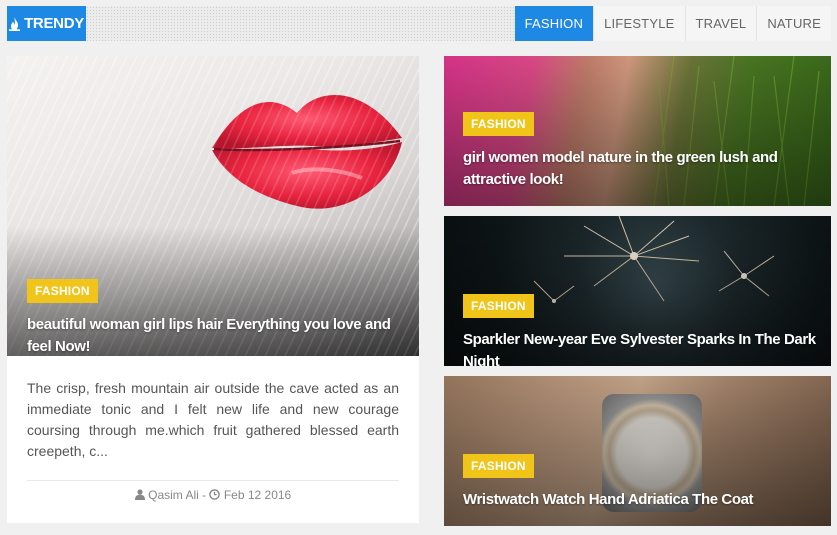 Image resolution: width=837 pixels, height=535 pixels. Describe the element at coordinates (257, 495) in the screenshot. I see `post-date: Feb 12 2016` at that location.